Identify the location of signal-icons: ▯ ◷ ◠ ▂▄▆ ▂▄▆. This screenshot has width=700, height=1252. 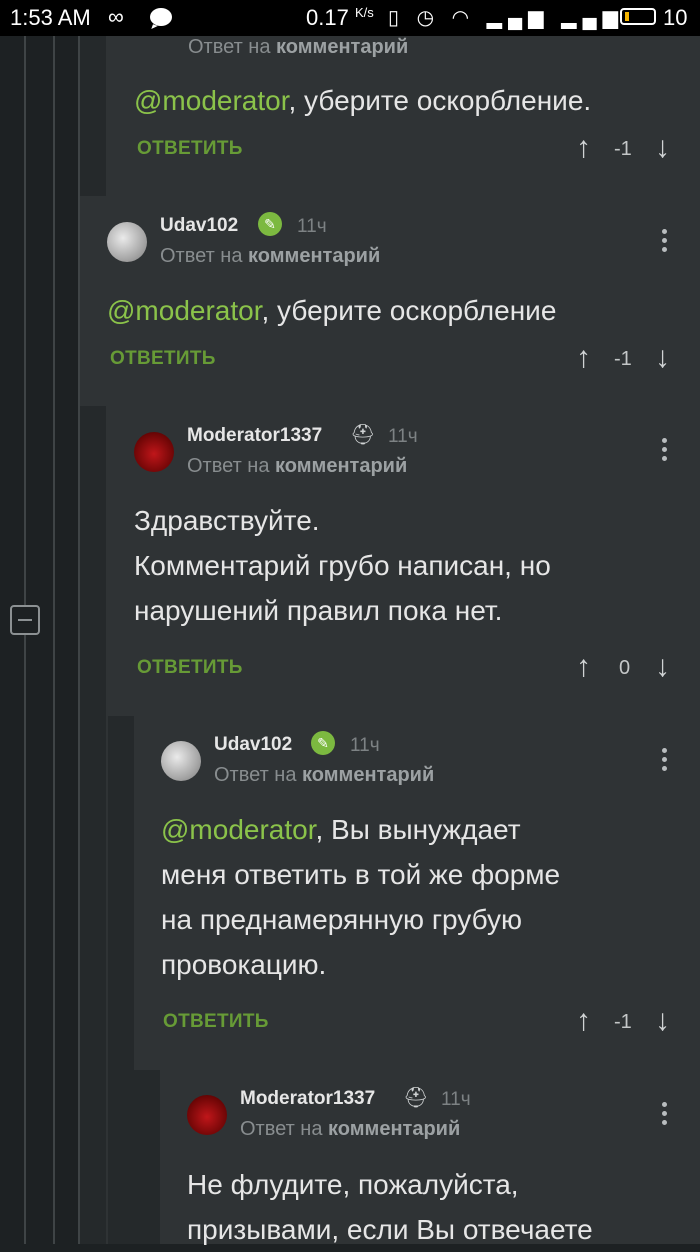
(506, 18).